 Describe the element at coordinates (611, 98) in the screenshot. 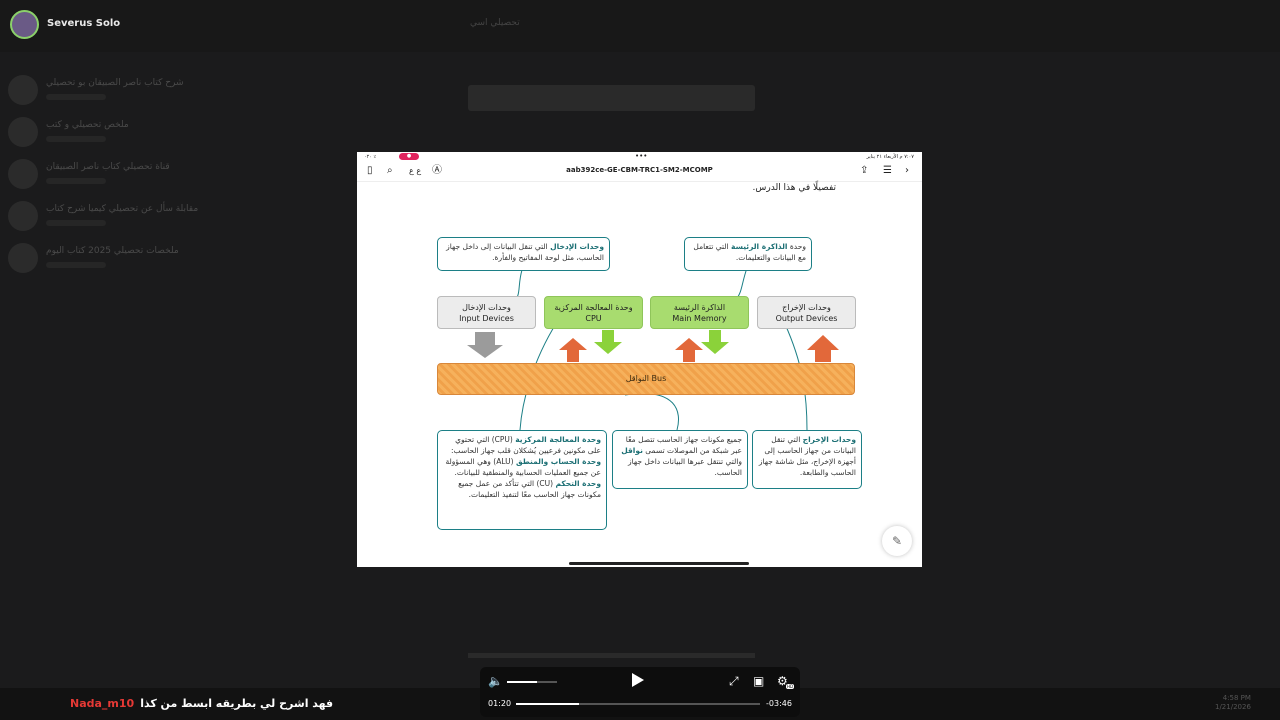

I see `message-card` at that location.